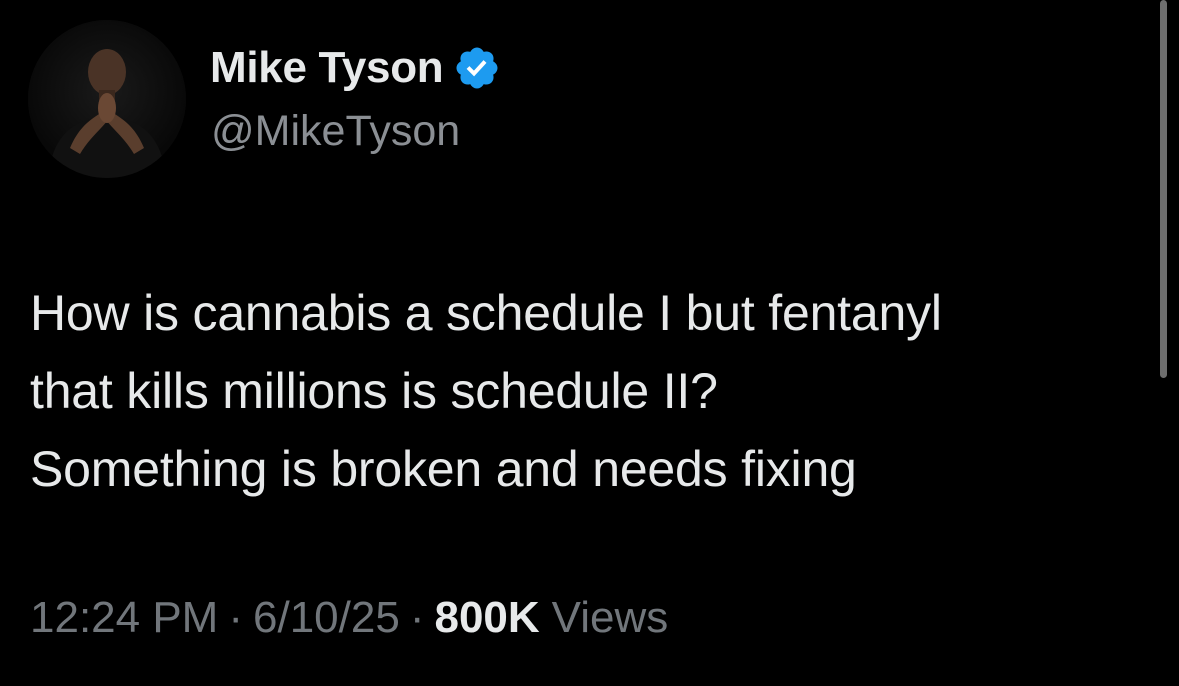 This screenshot has height=686, width=1179. I want to click on scrollbar-thumb, so click(1163, 189).